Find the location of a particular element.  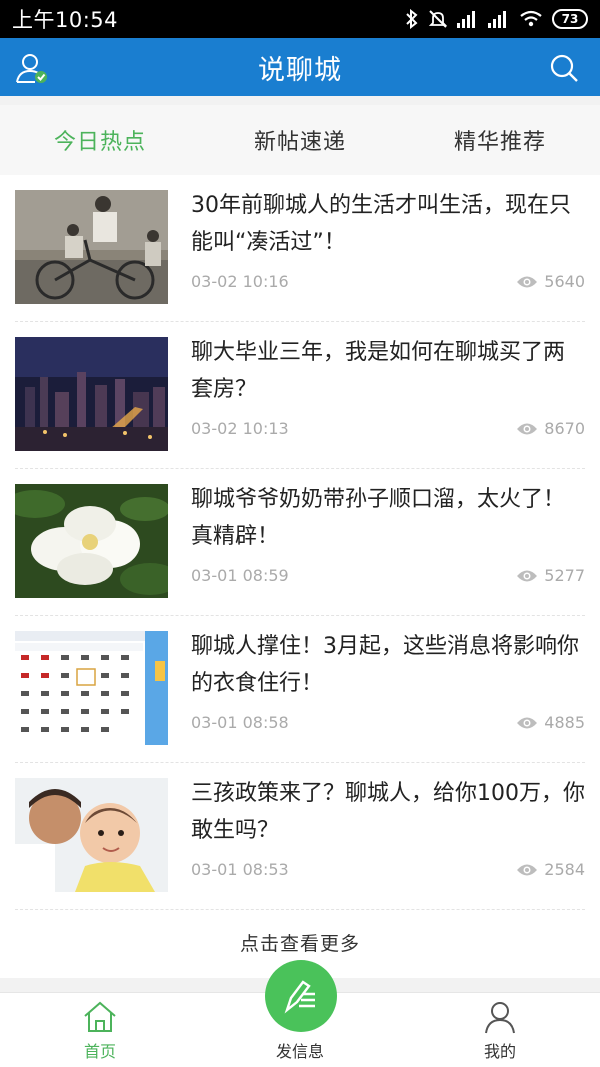

article-title: 三孩政策来了？聊城人，给你100万，你敢生吗？ is located at coordinates (388, 812).